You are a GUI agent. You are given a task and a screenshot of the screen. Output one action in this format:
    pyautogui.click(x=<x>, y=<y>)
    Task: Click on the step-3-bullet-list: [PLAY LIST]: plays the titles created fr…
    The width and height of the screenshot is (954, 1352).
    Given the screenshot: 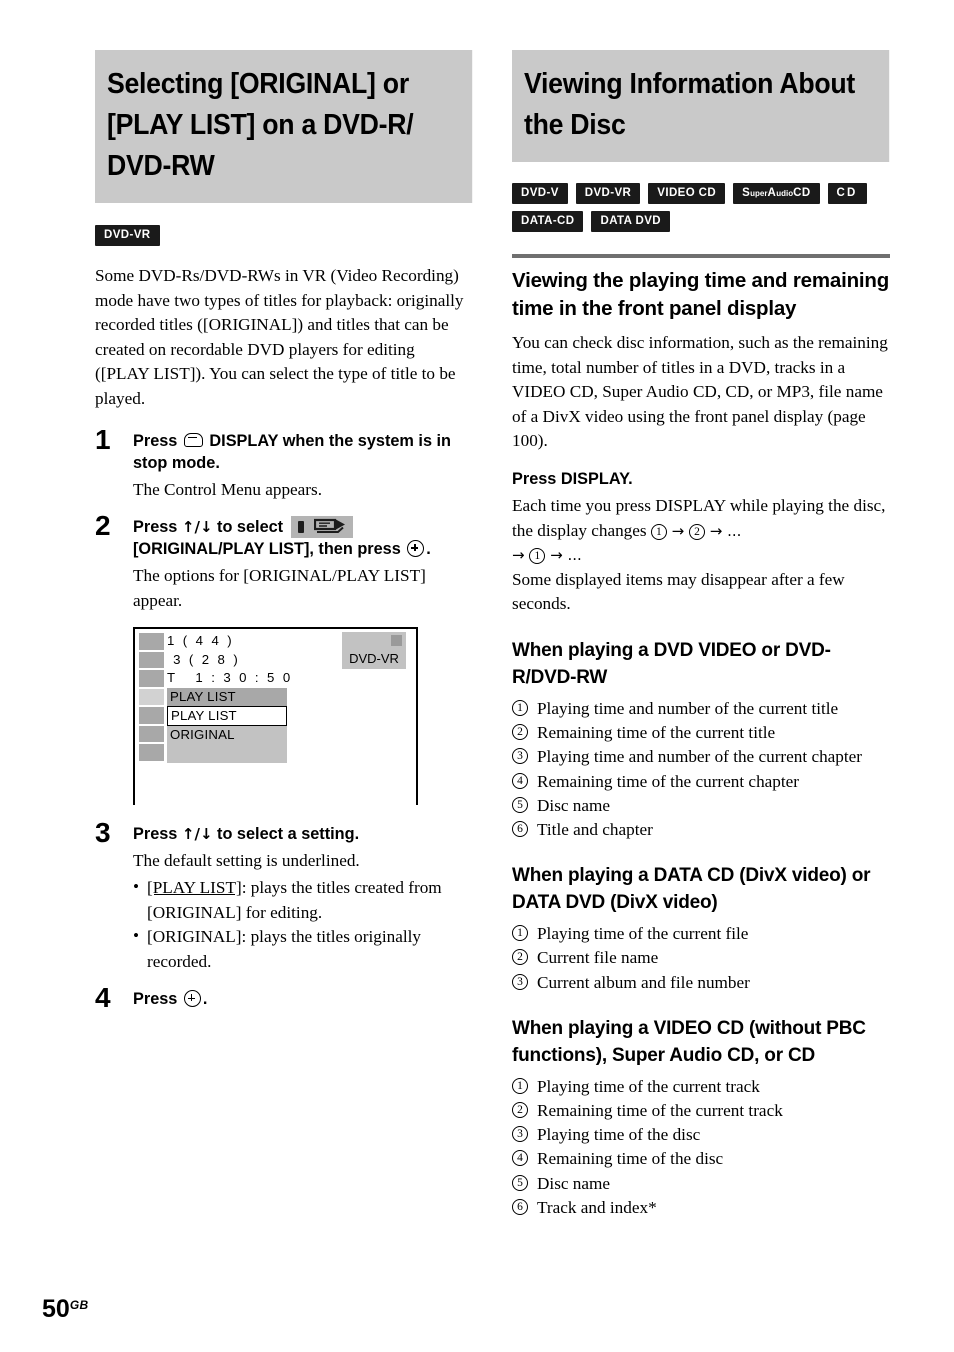 What is the action you would take?
    pyautogui.click(x=303, y=924)
    